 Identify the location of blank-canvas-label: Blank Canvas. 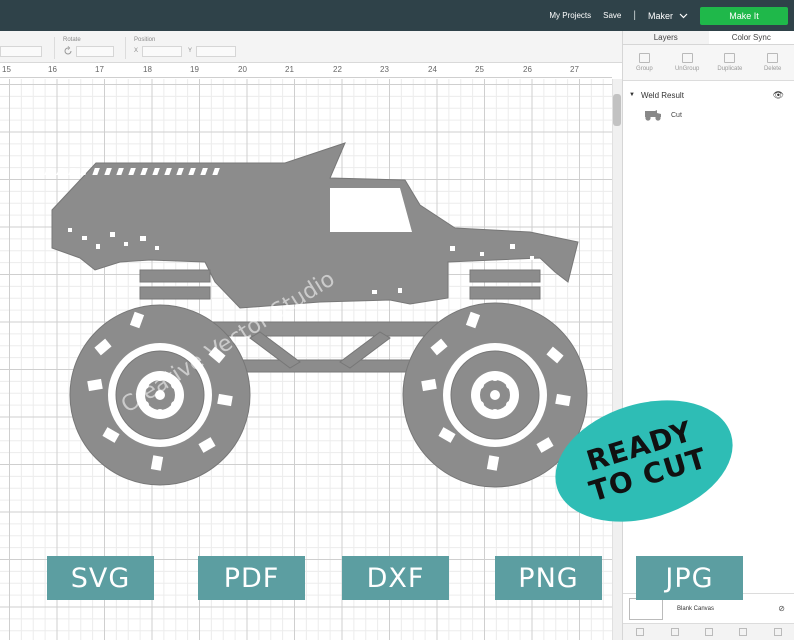
(696, 608).